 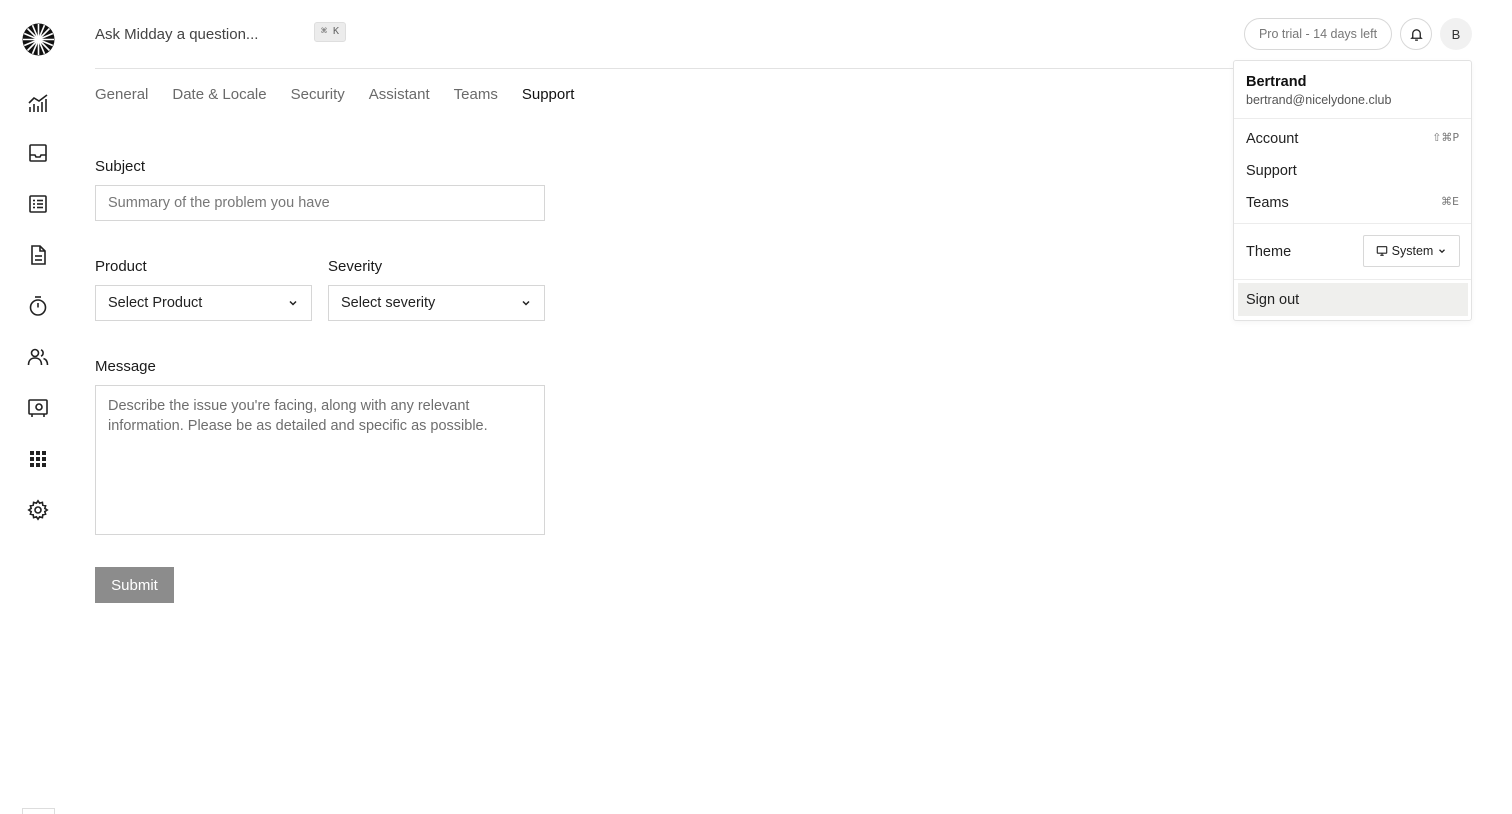 I want to click on menu-item-label: Support, so click(x=1271, y=171).